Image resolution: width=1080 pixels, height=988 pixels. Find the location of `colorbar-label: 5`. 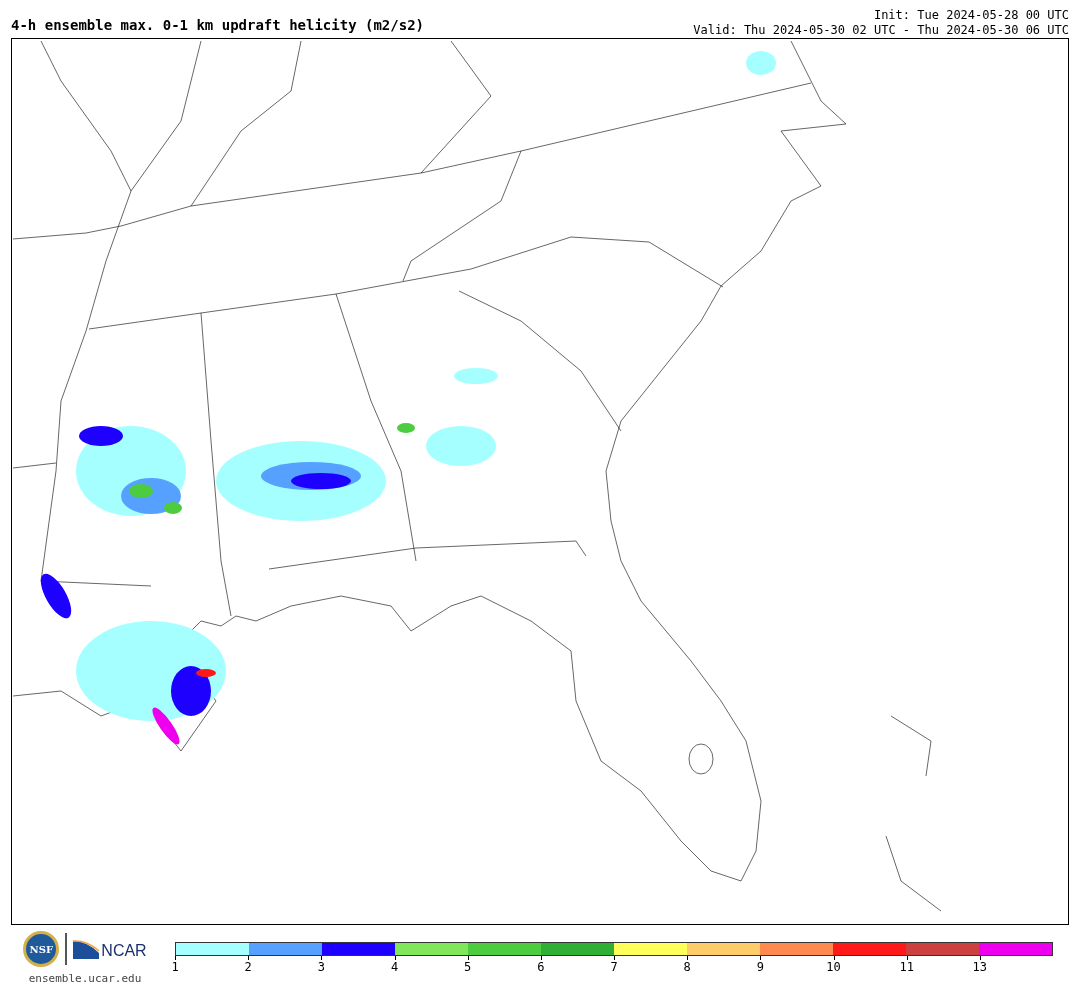

colorbar-label: 5 is located at coordinates (468, 967).